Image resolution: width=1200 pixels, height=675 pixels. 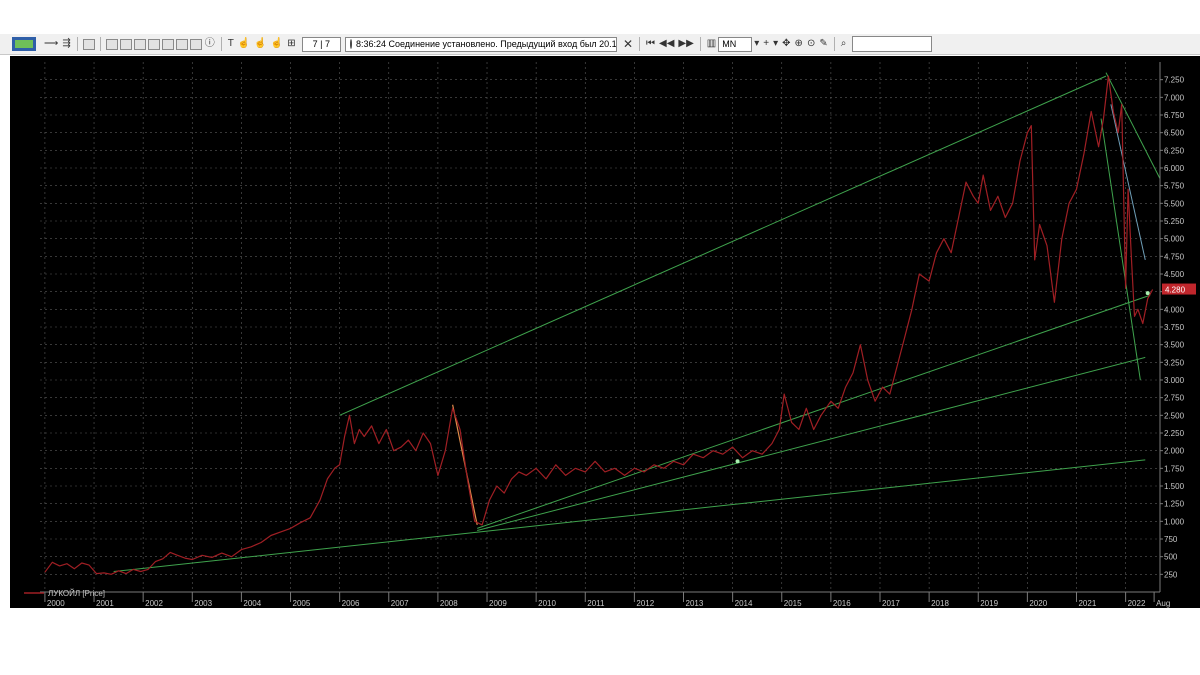 I want to click on legend-label: ЛУКОЙЛ [Price], so click(x=76, y=593).